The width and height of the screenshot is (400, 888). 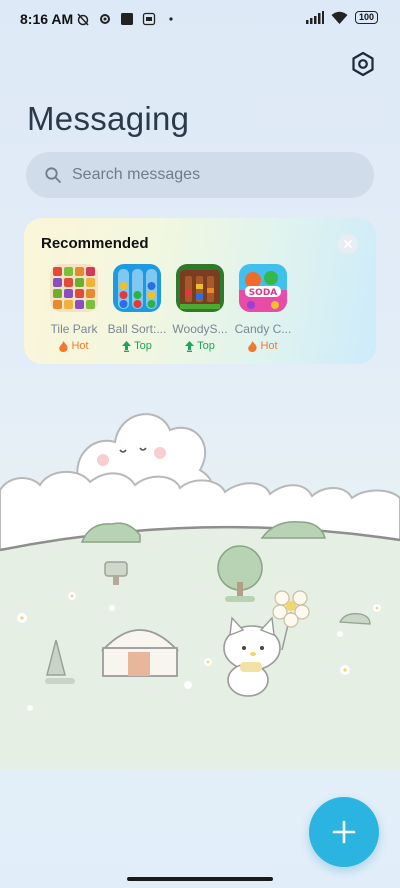 What do you see at coordinates (74, 329) in the screenshot?
I see `app-name: Tile Park` at bounding box center [74, 329].